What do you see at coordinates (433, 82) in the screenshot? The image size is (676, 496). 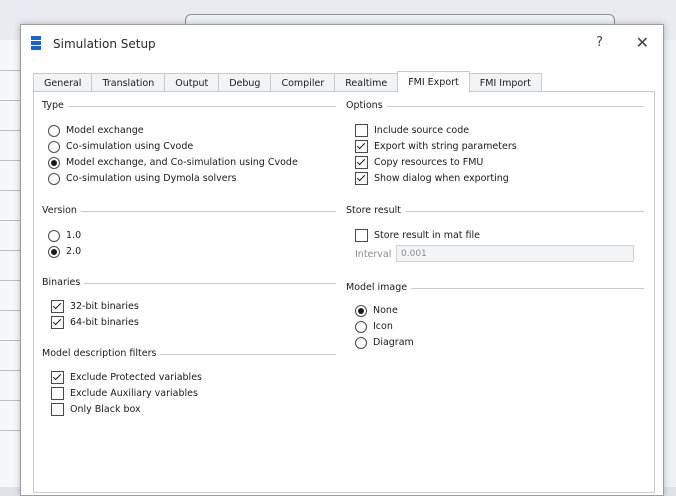 I see `tab-fmi-export: FMI Export` at bounding box center [433, 82].